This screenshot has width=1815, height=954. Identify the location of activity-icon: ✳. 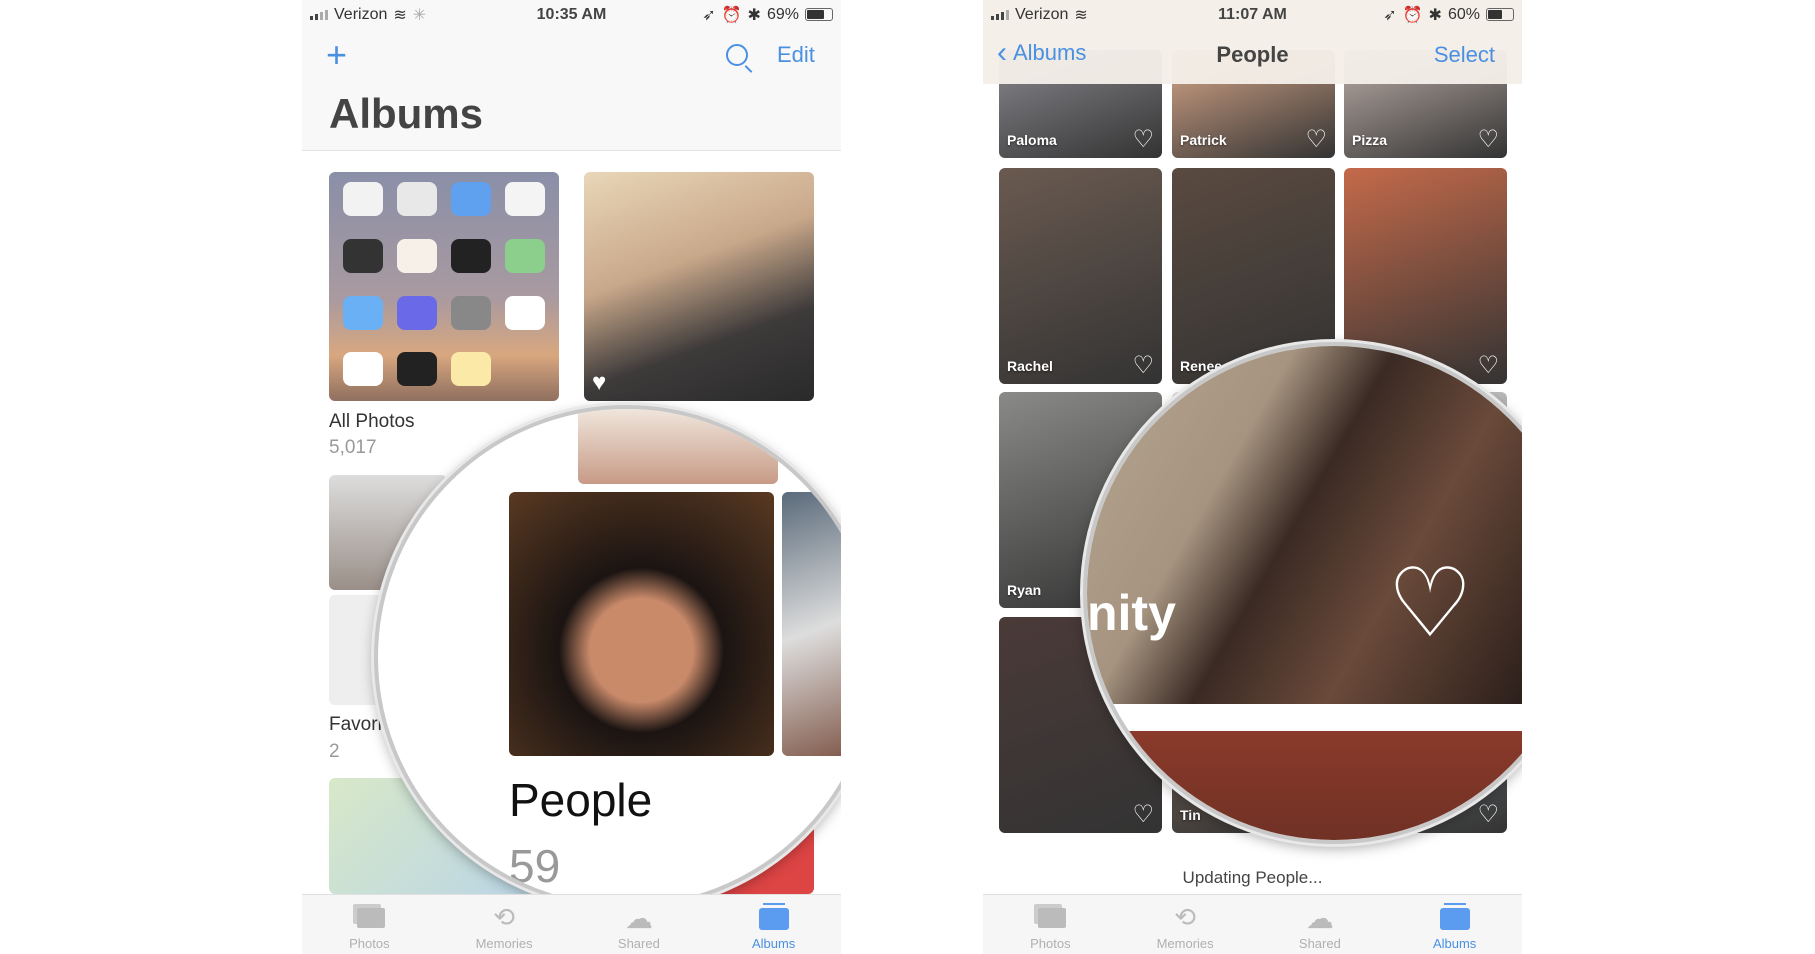
(419, 15).